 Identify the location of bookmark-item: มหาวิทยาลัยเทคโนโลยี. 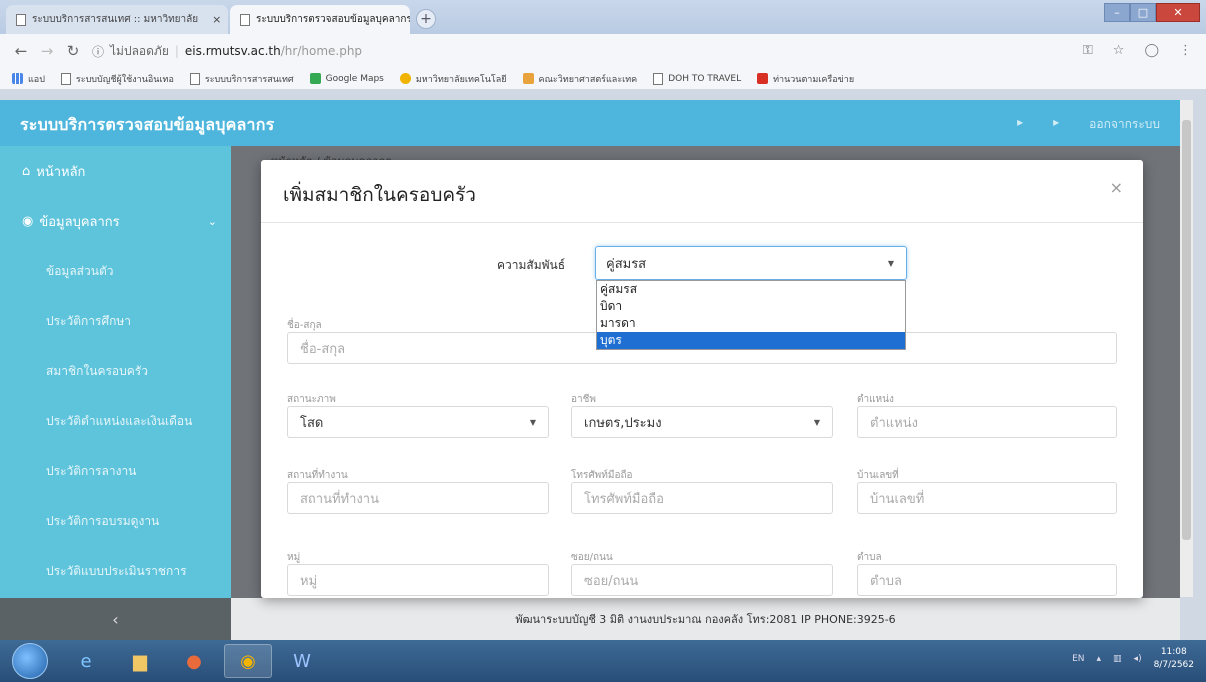
(453, 79).